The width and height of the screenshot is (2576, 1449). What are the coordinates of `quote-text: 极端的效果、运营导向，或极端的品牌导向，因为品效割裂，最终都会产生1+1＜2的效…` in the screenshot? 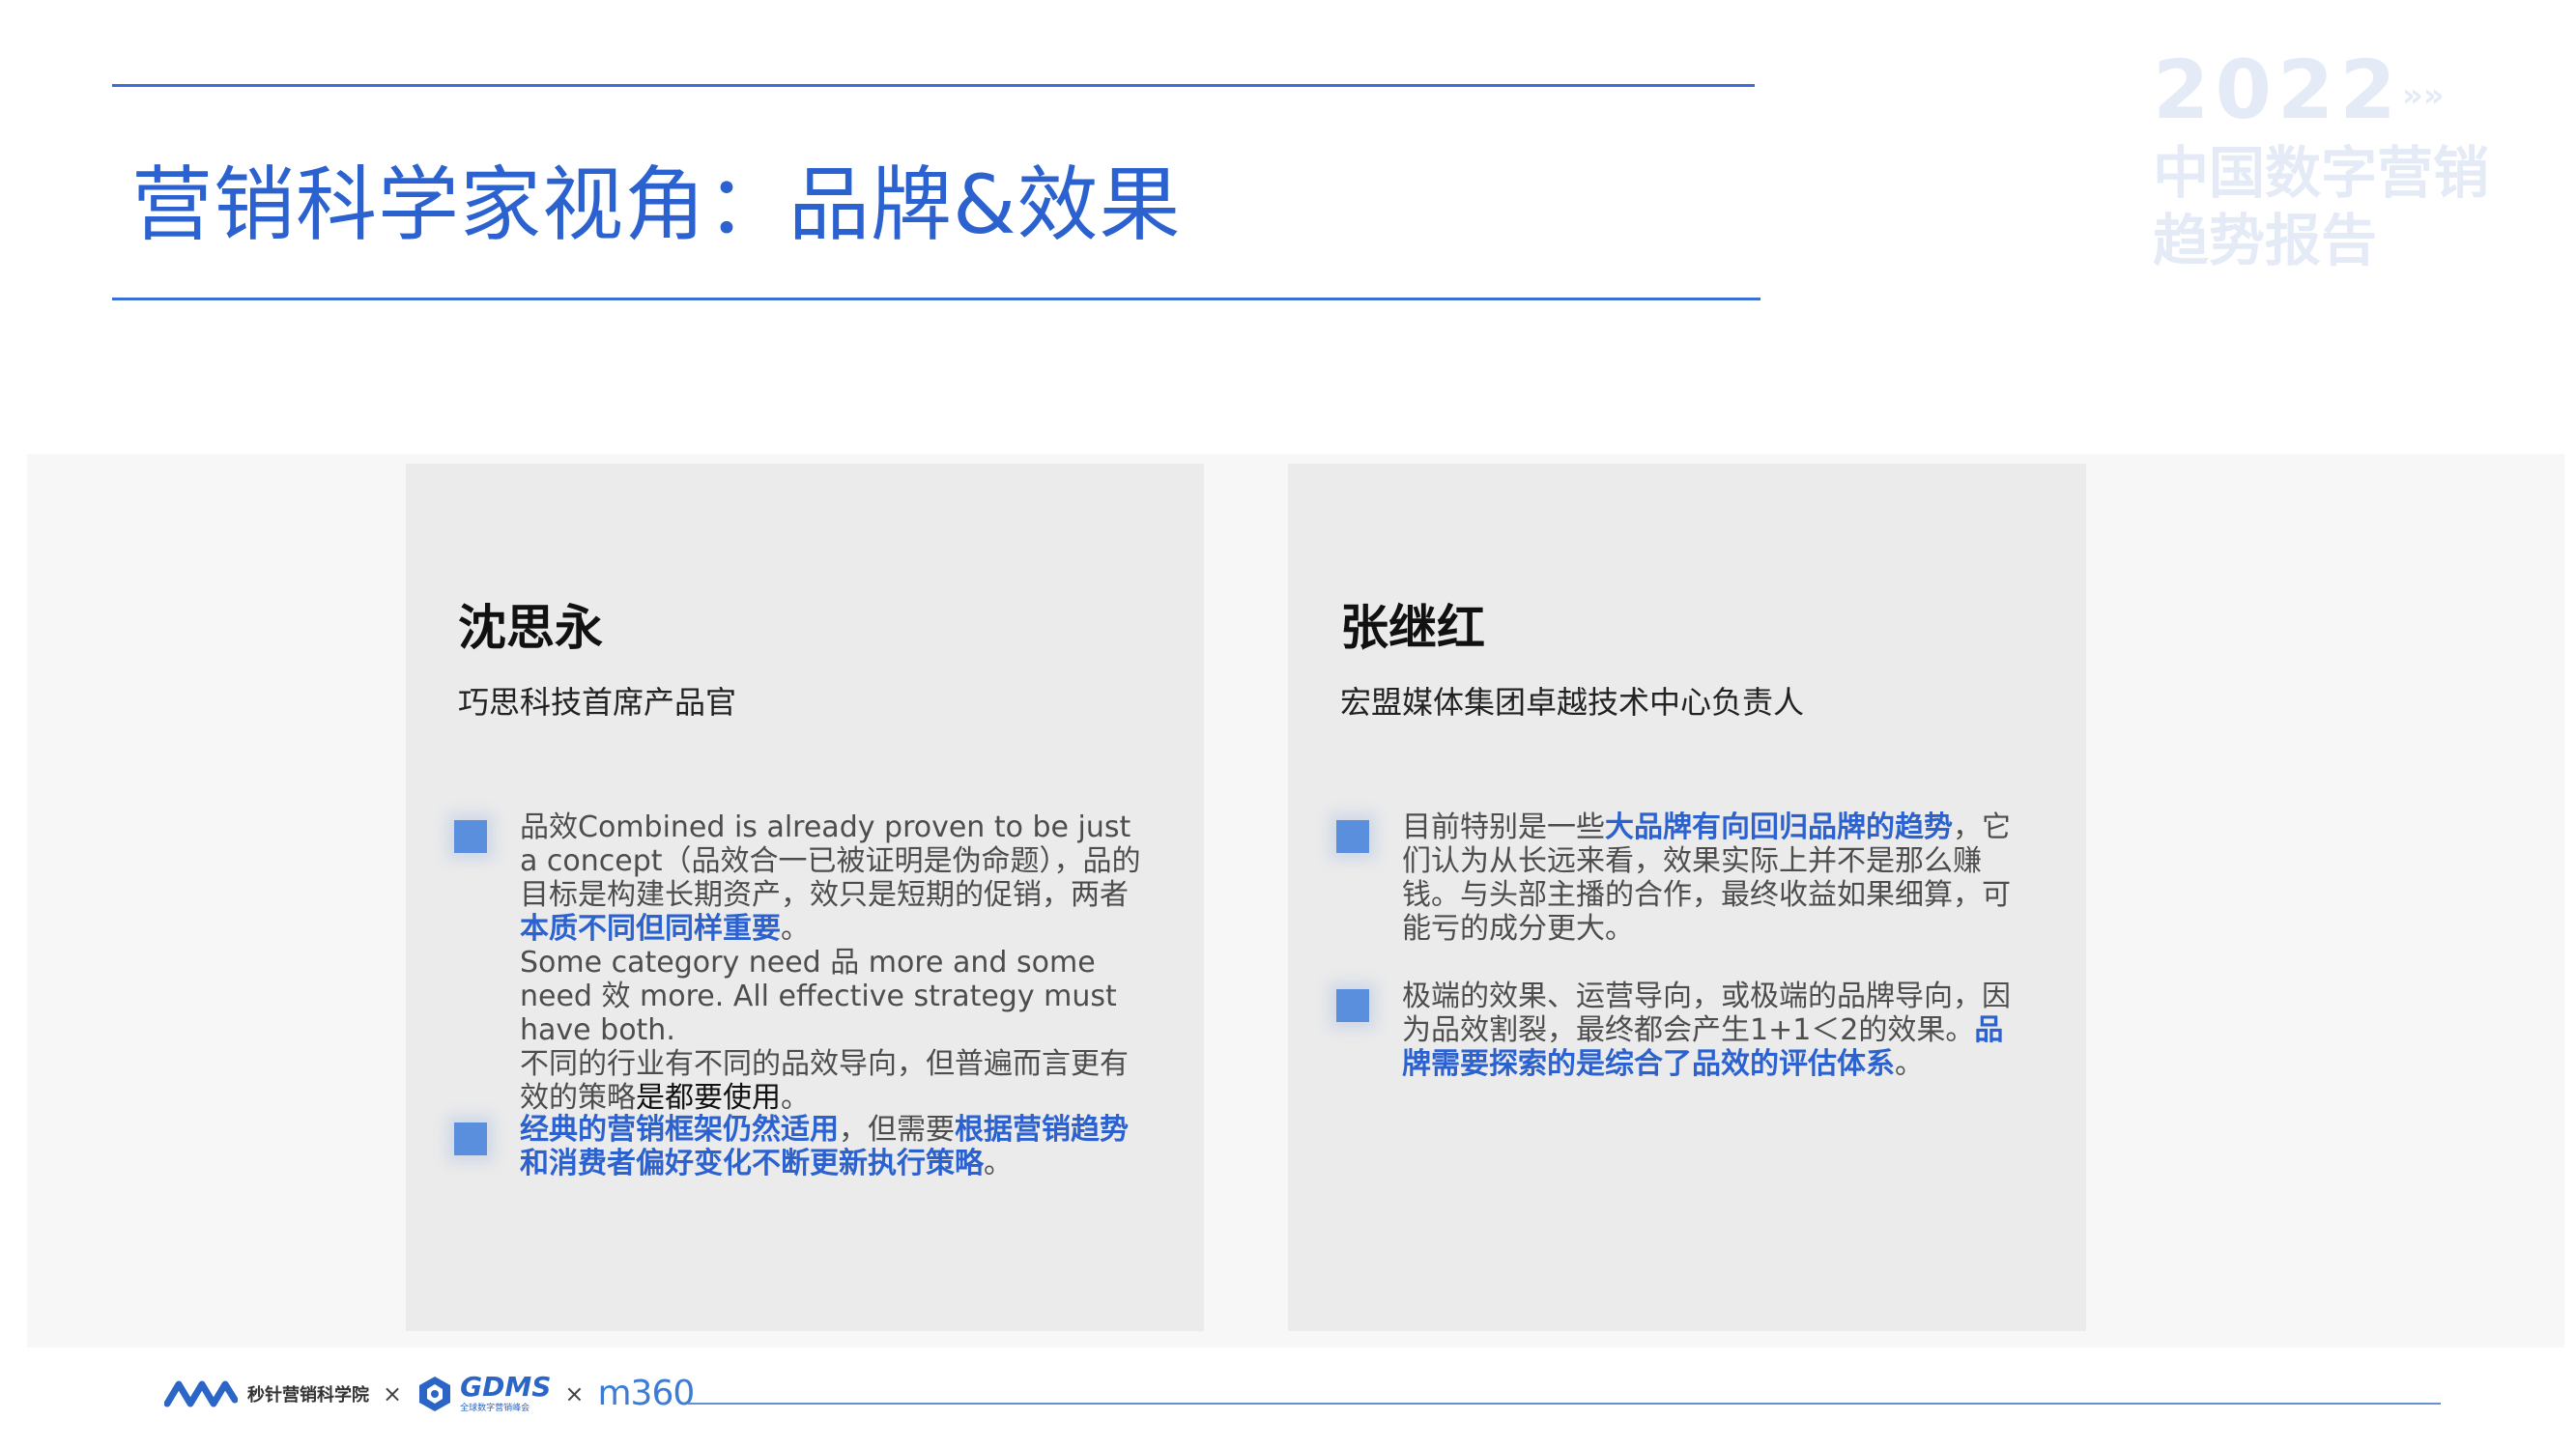 It's located at (1715, 1030).